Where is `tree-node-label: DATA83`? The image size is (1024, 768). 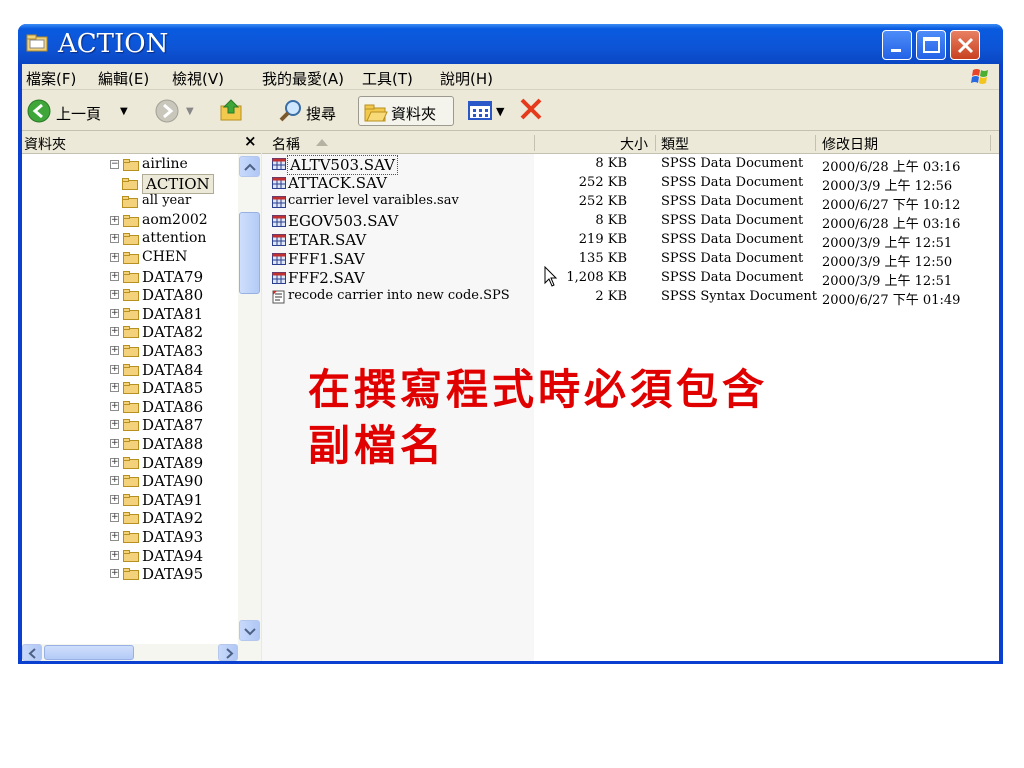
tree-node-label: DATA83 is located at coordinates (173, 351).